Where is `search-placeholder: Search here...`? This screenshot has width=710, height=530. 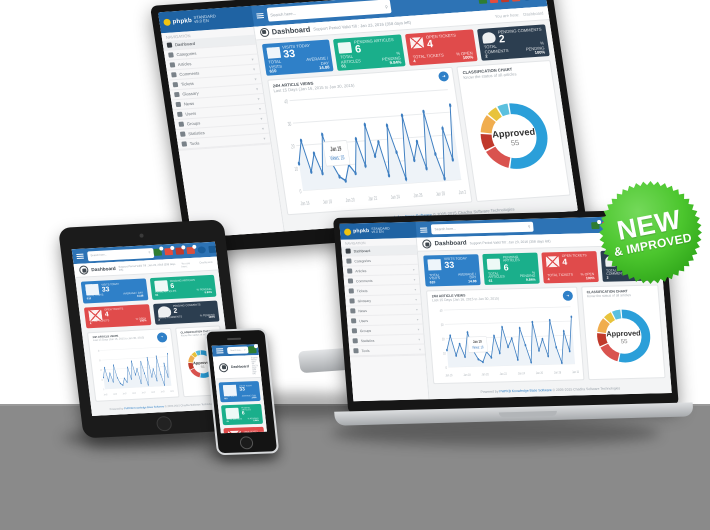 search-placeholder: Search here... is located at coordinates (99, 255).